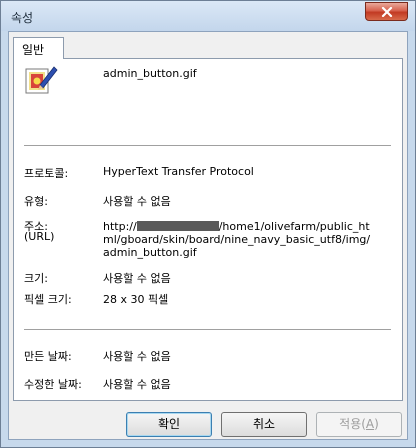  I want to click on title-bar: 속성, so click(208, 16).